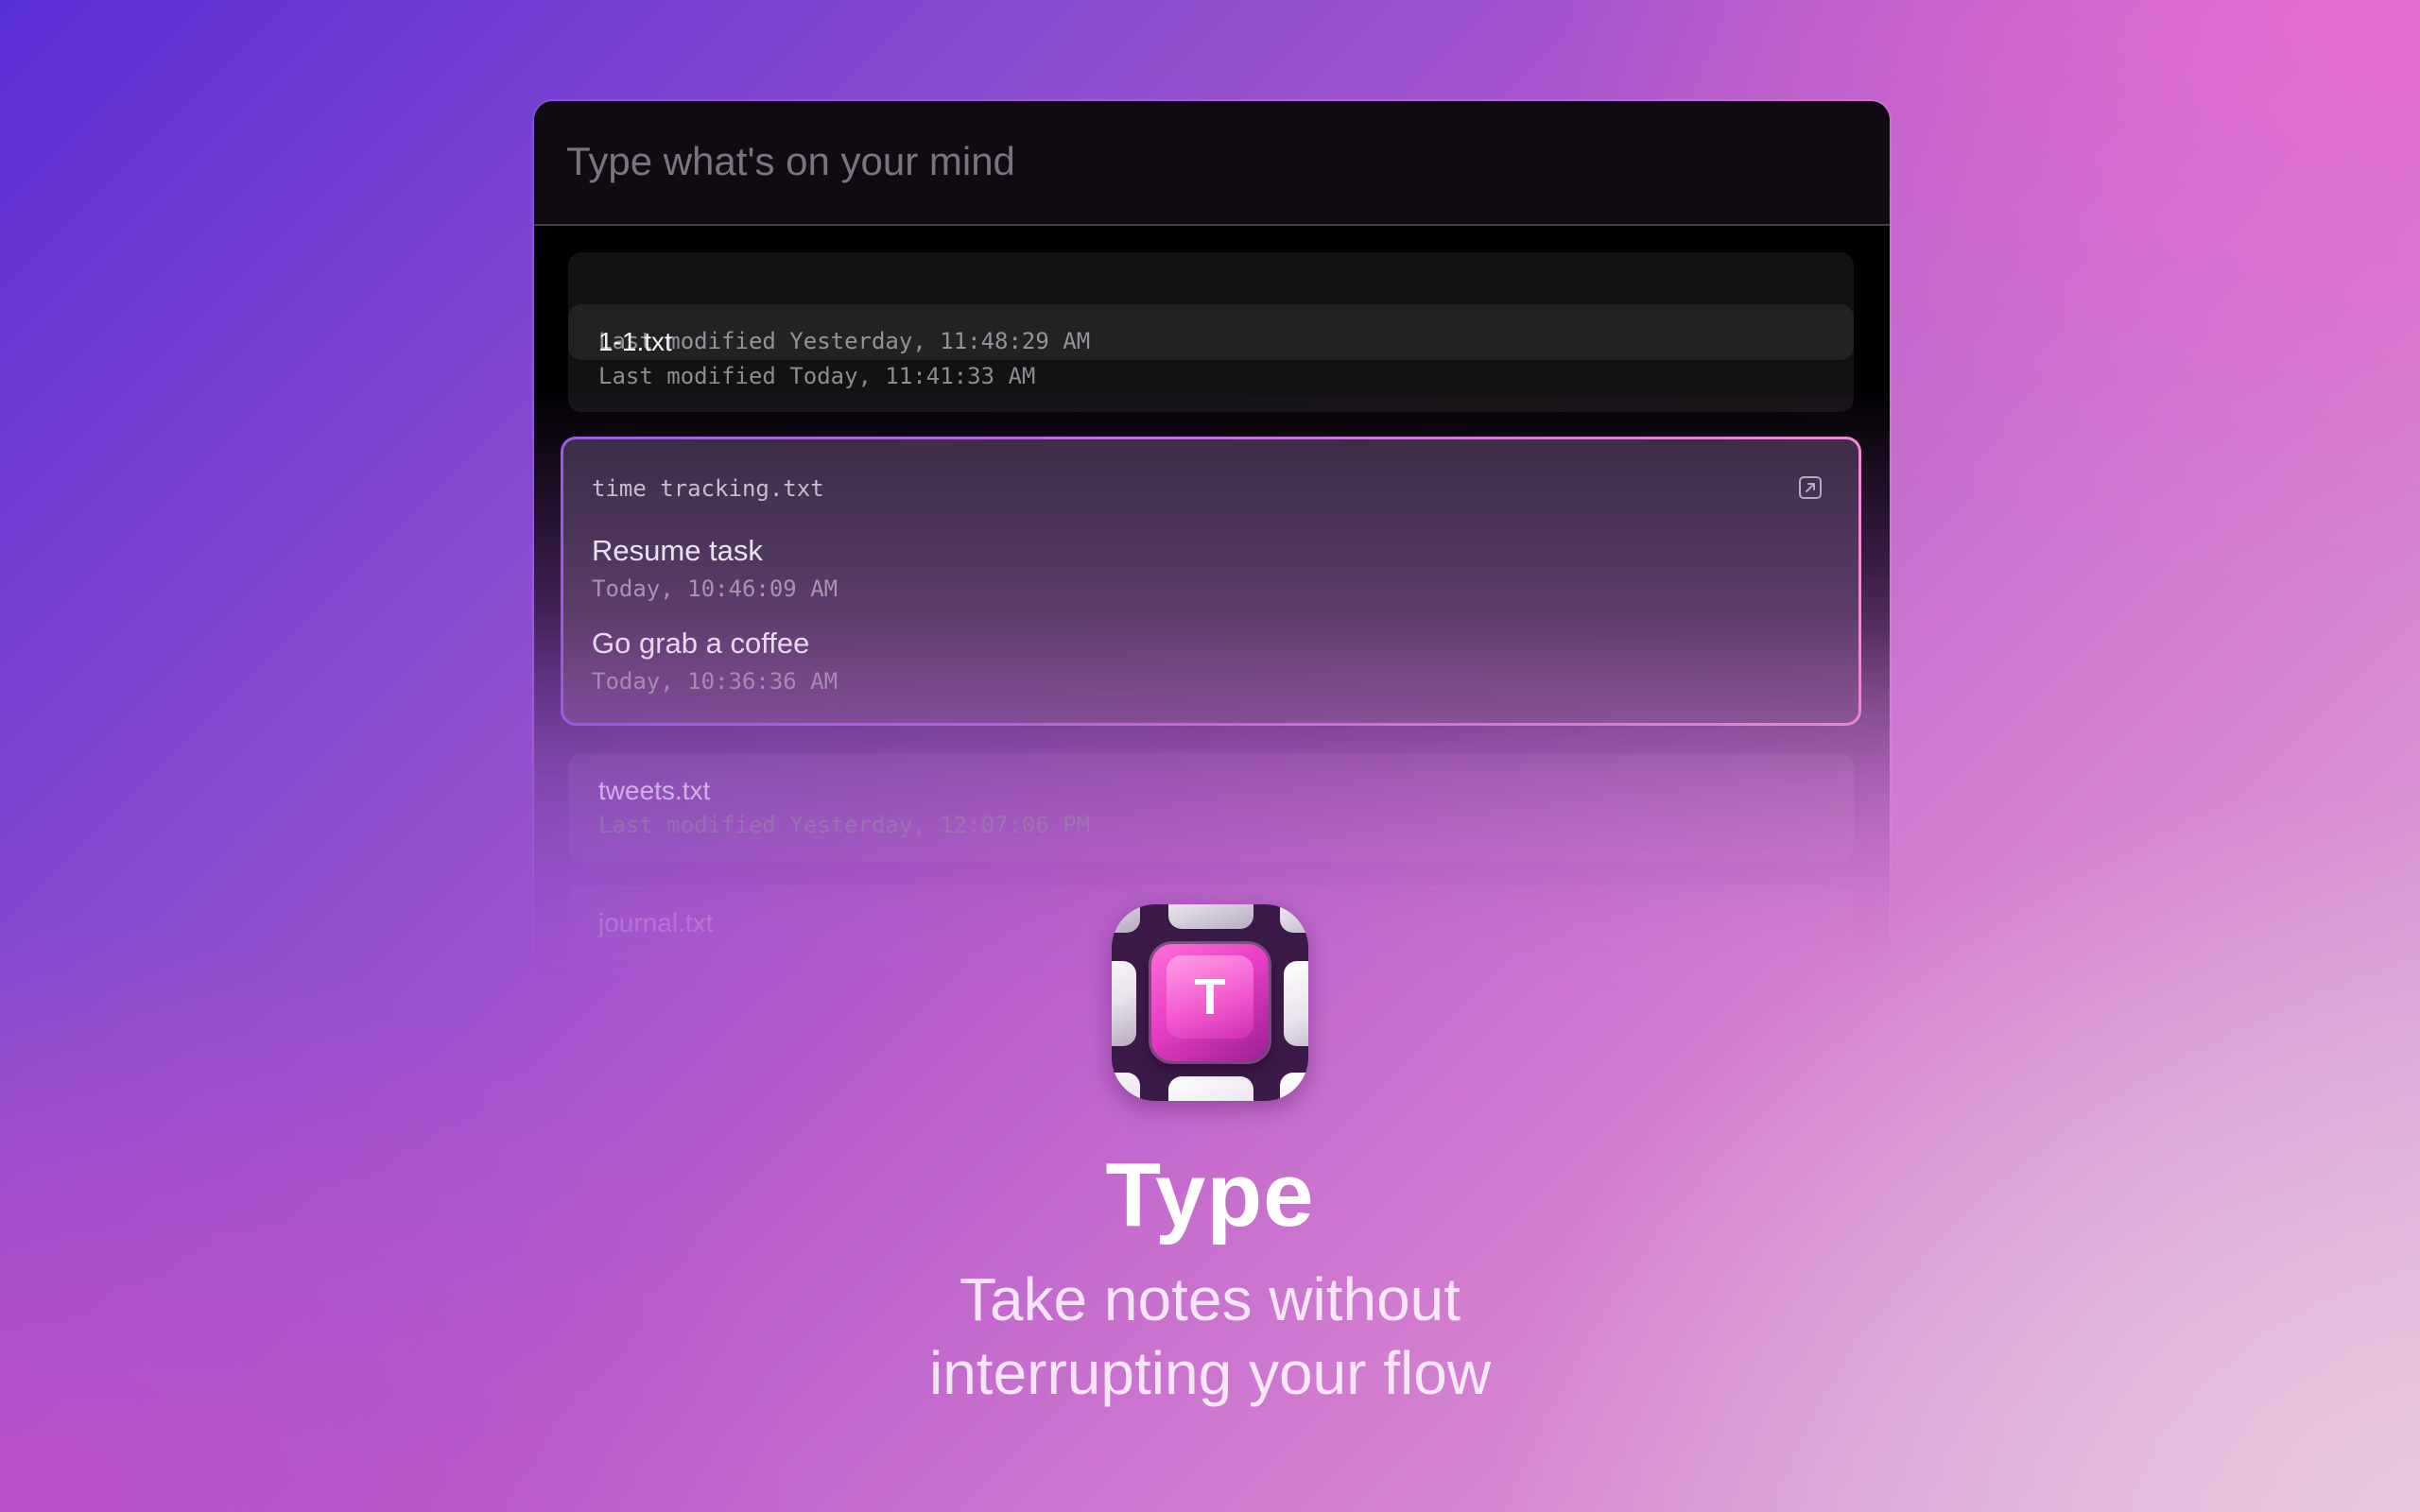 The width and height of the screenshot is (2420, 1512). I want to click on open-external-icon, so click(1810, 487).